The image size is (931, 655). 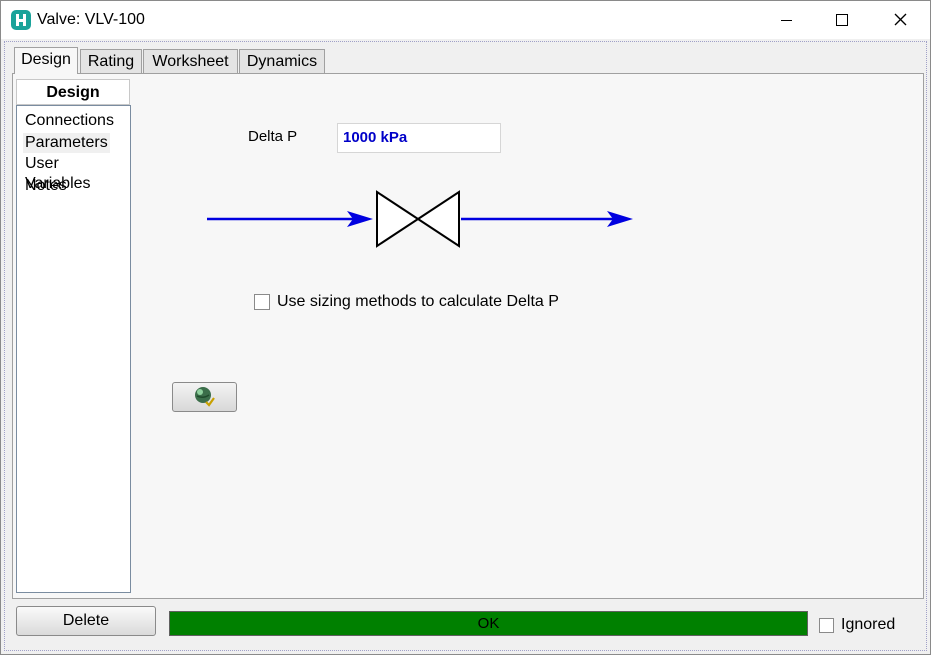 I want to click on title-bar: Valve: VLV-100, so click(x=465, y=20).